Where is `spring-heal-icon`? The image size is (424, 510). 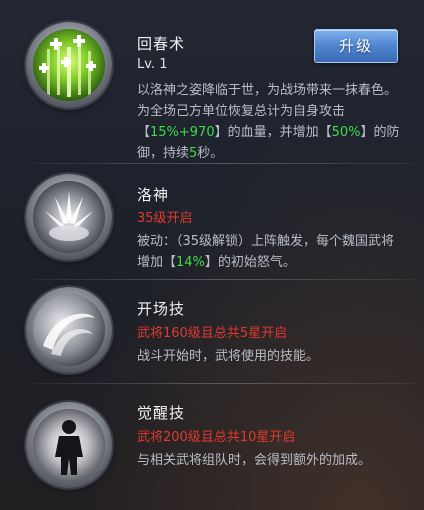
spring-heal-icon is located at coordinates (69, 65).